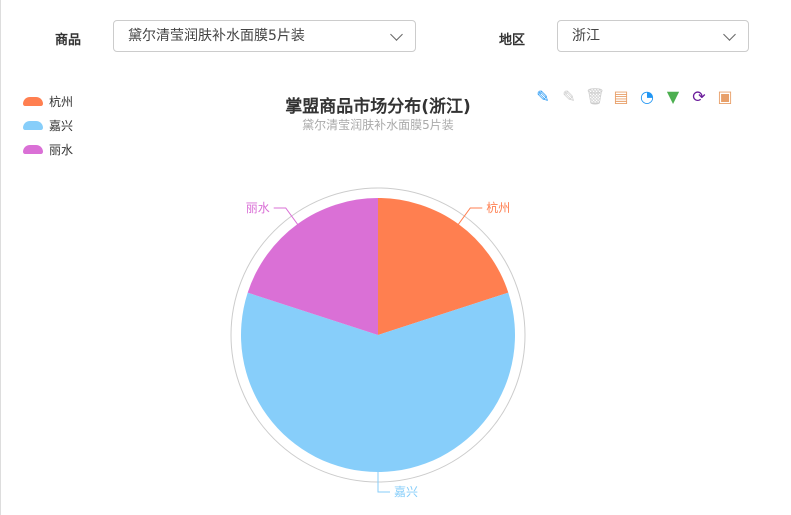 The image size is (791, 515). Describe the element at coordinates (498, 207) in the screenshot. I see `slice-label: 杭州` at that location.